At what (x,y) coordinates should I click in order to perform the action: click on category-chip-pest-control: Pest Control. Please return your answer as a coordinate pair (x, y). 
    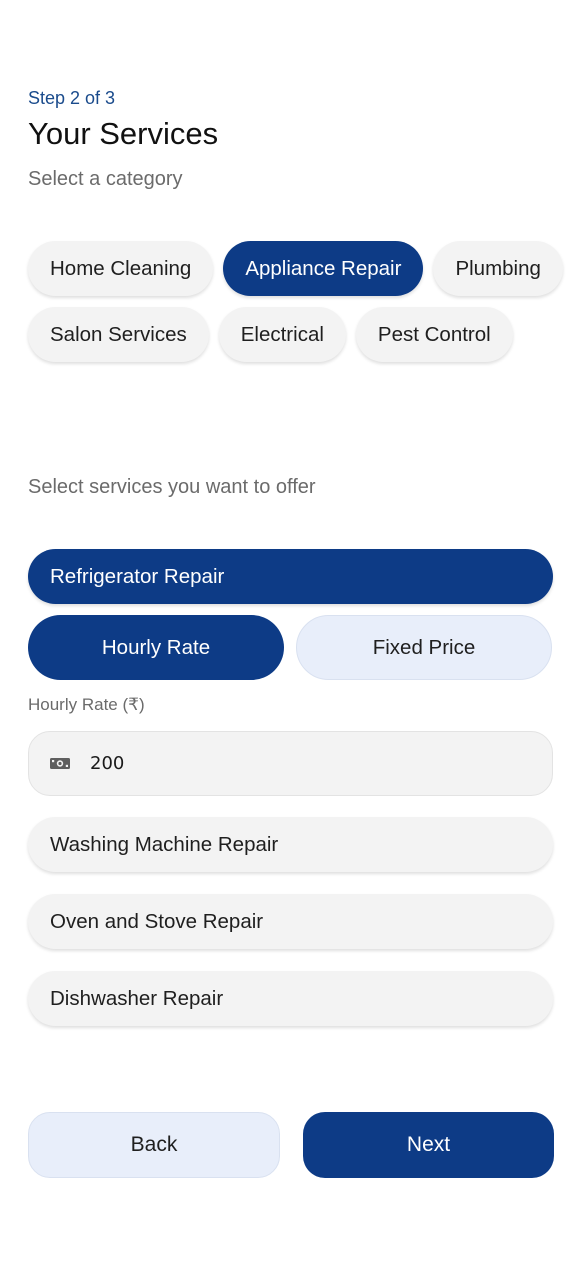
    Looking at the image, I should click on (434, 334).